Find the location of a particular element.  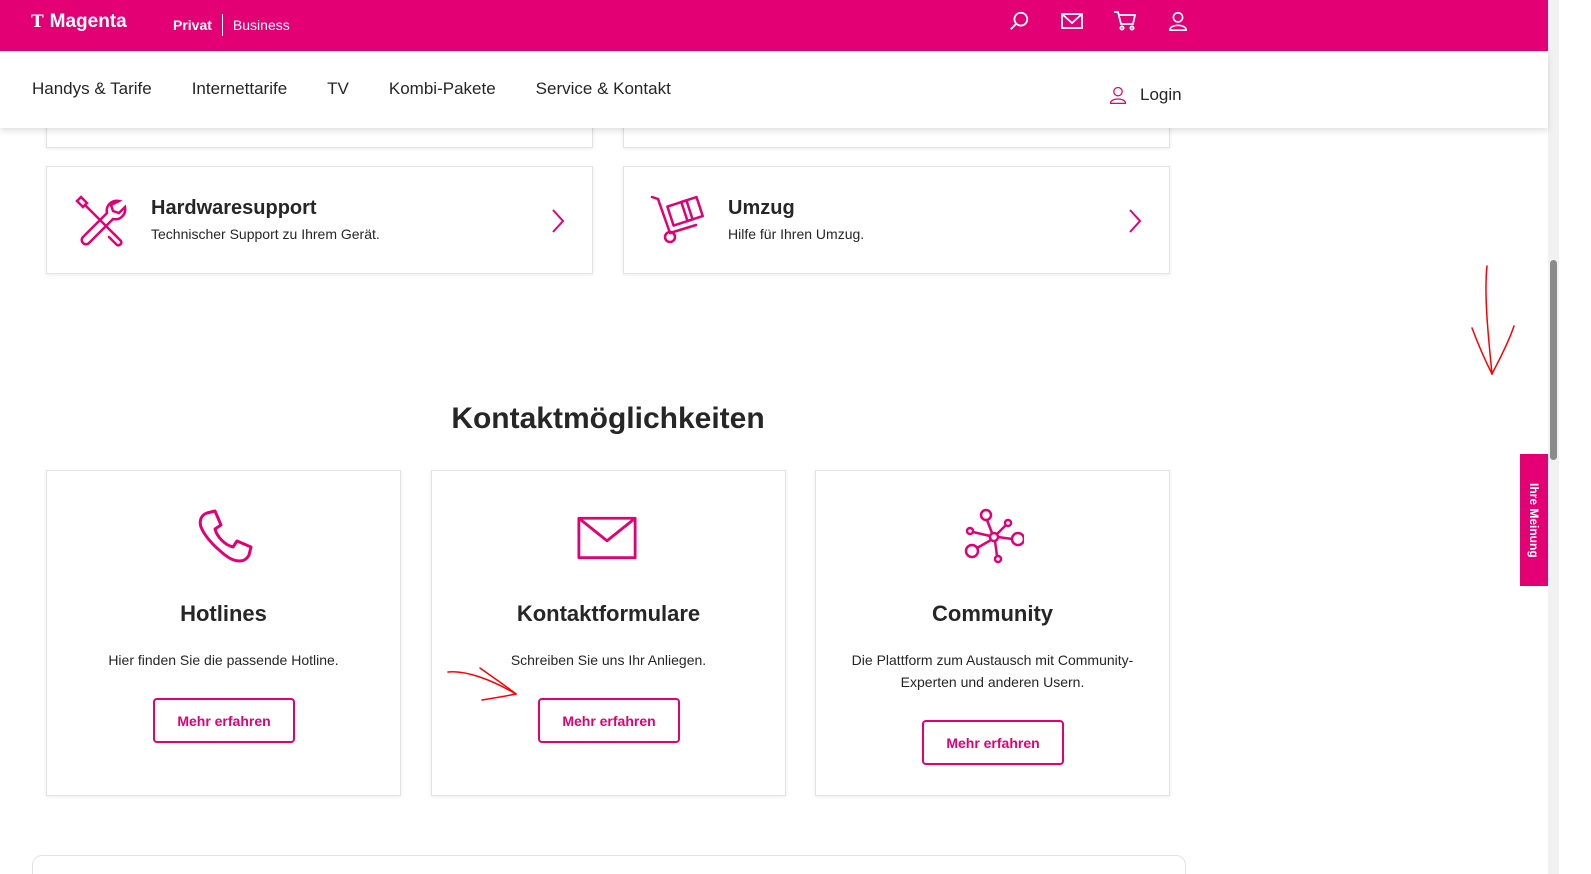

segment-switch: Privat Business is located at coordinates (231, 25).